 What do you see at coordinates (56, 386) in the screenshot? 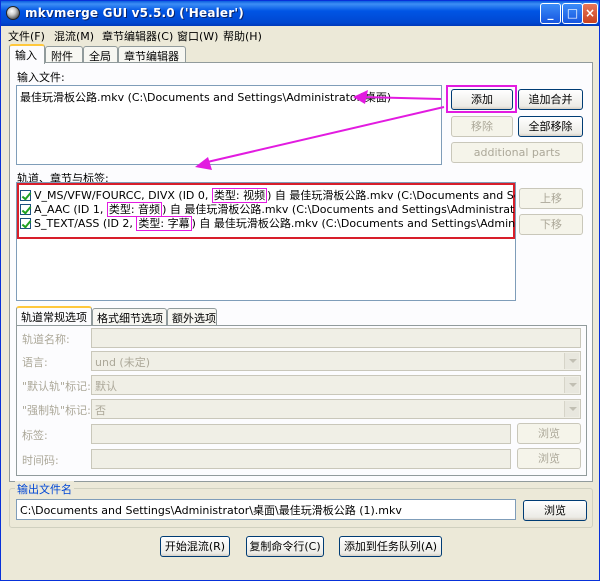
I see `default-flag-label: "默认轨"标记:` at bounding box center [56, 386].